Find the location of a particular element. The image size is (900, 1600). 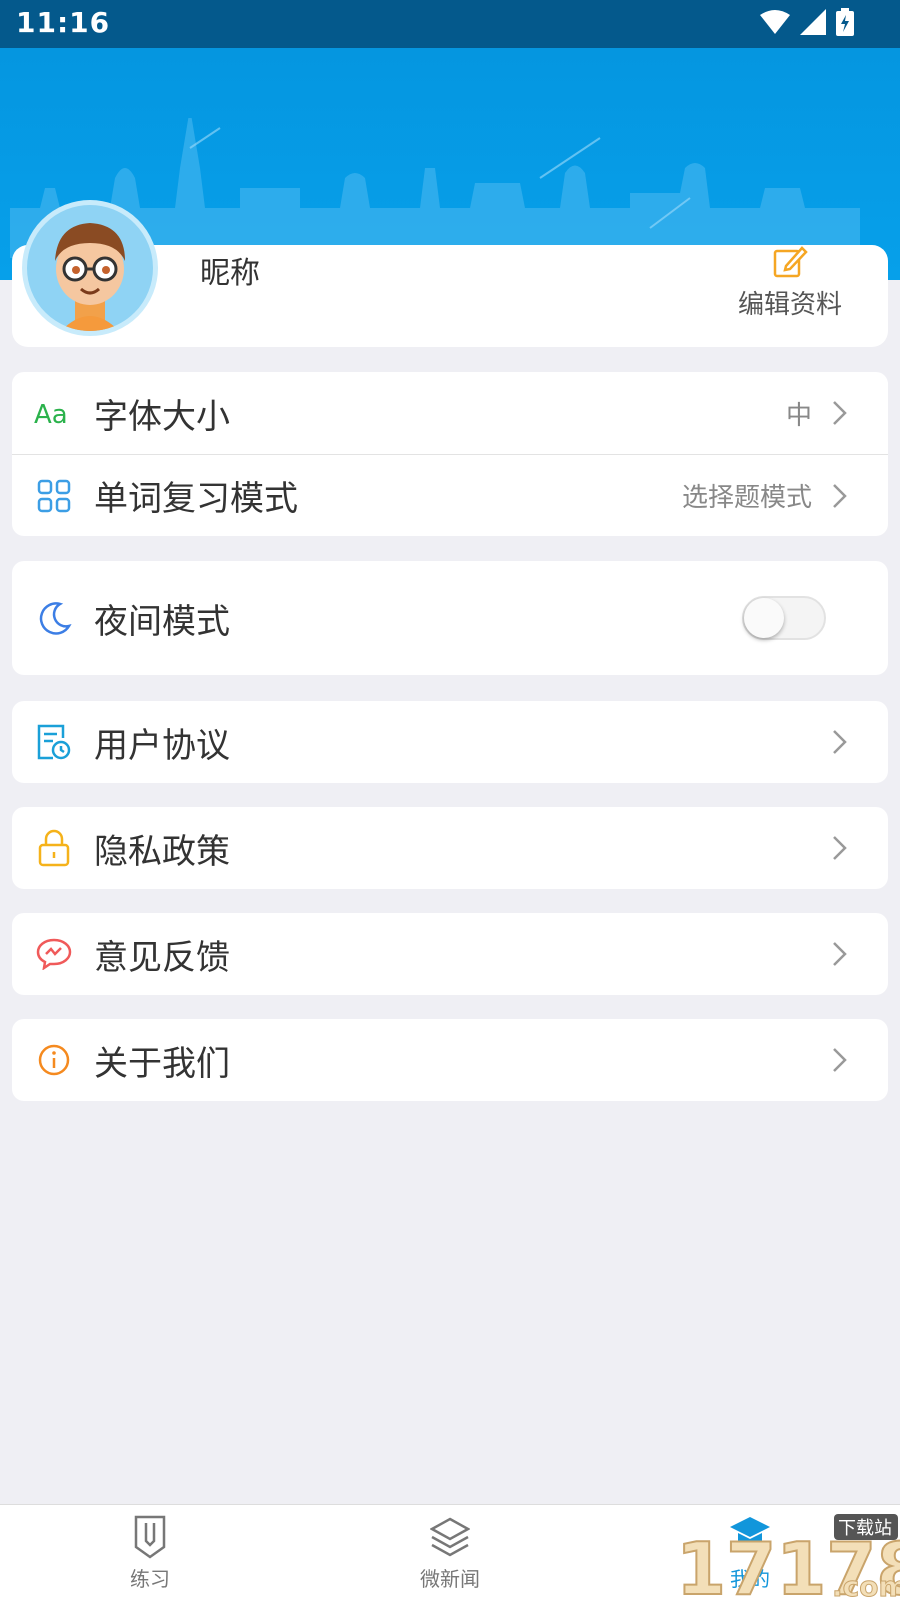

privacy-policy-card: 隐私政策 is located at coordinates (450, 848).